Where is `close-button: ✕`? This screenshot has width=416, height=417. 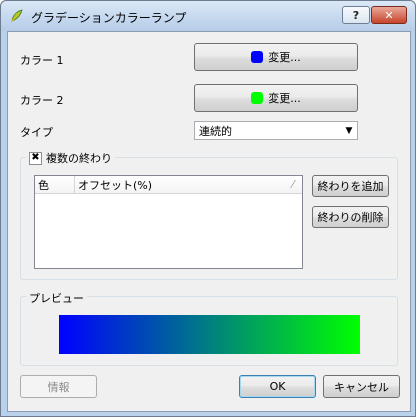 close-button: ✕ is located at coordinates (389, 15).